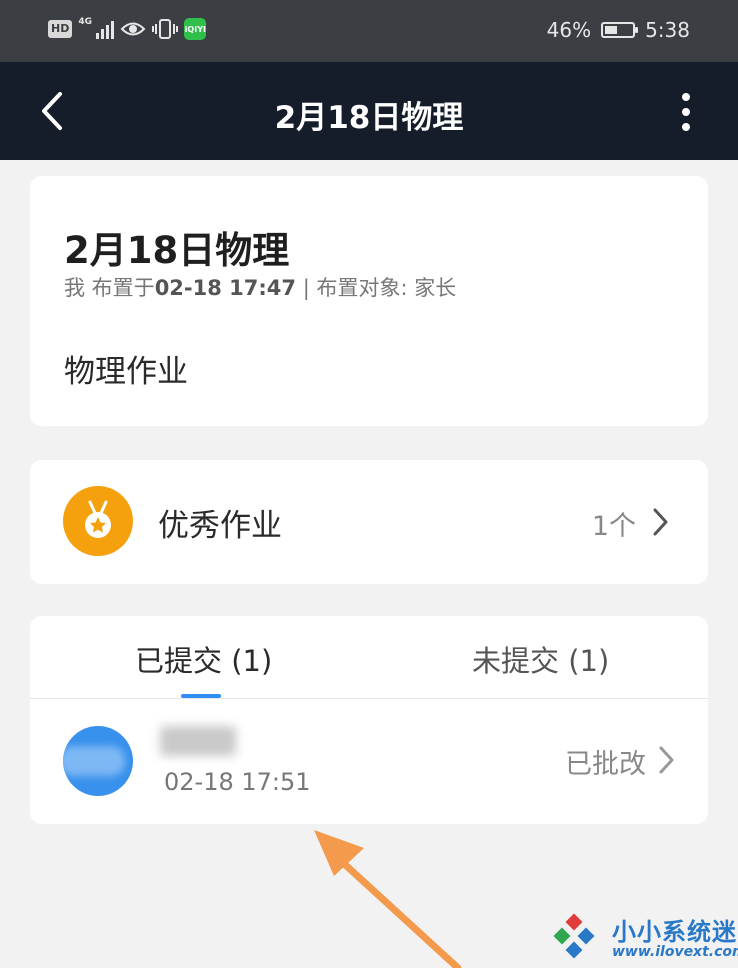 The height and width of the screenshot is (968, 738). What do you see at coordinates (667, 30) in the screenshot?
I see `clock: 5:38` at bounding box center [667, 30].